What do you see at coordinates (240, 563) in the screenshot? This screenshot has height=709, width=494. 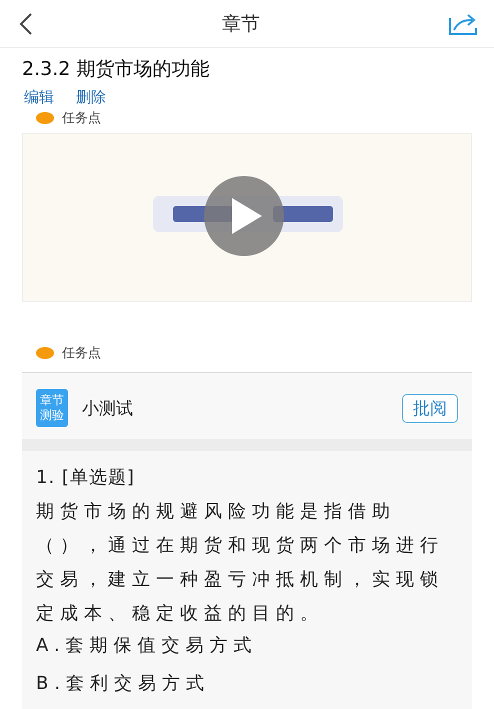 I see `question-text: 期货市场的规避风险功能是指借助（），通过在期货和现货两个市场进行交易，建立一种盈亏冲抵机制，实现锁定成本、稳定收益的目的。` at bounding box center [240, 563].